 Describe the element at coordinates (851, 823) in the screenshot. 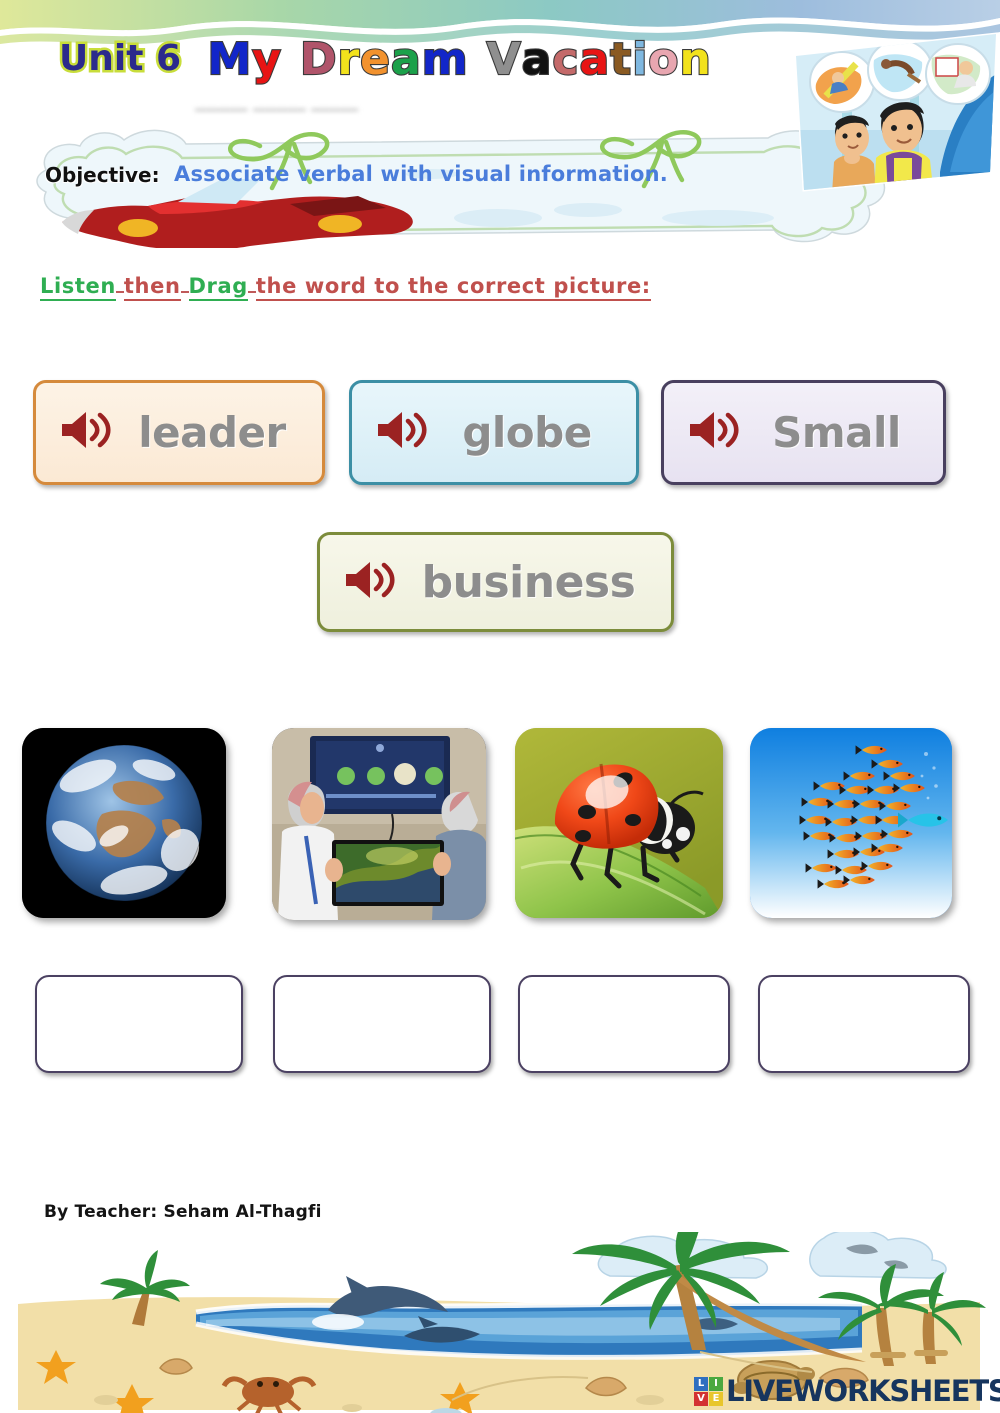

I see `picture-fish-school` at that location.